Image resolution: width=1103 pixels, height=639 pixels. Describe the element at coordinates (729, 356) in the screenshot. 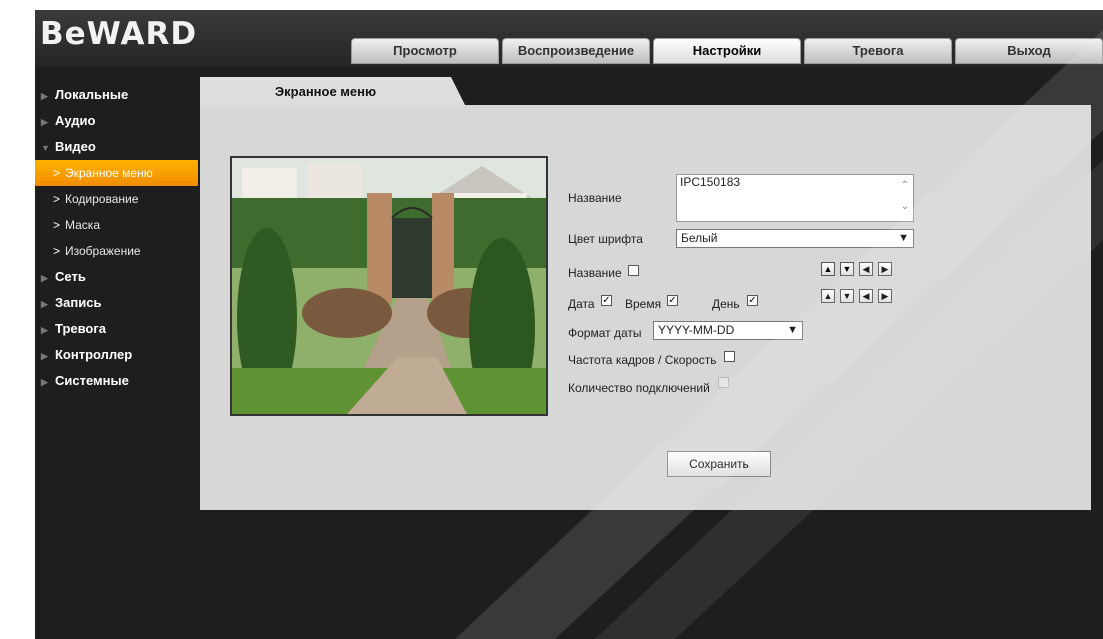

I see `framerate-checkbox` at that location.